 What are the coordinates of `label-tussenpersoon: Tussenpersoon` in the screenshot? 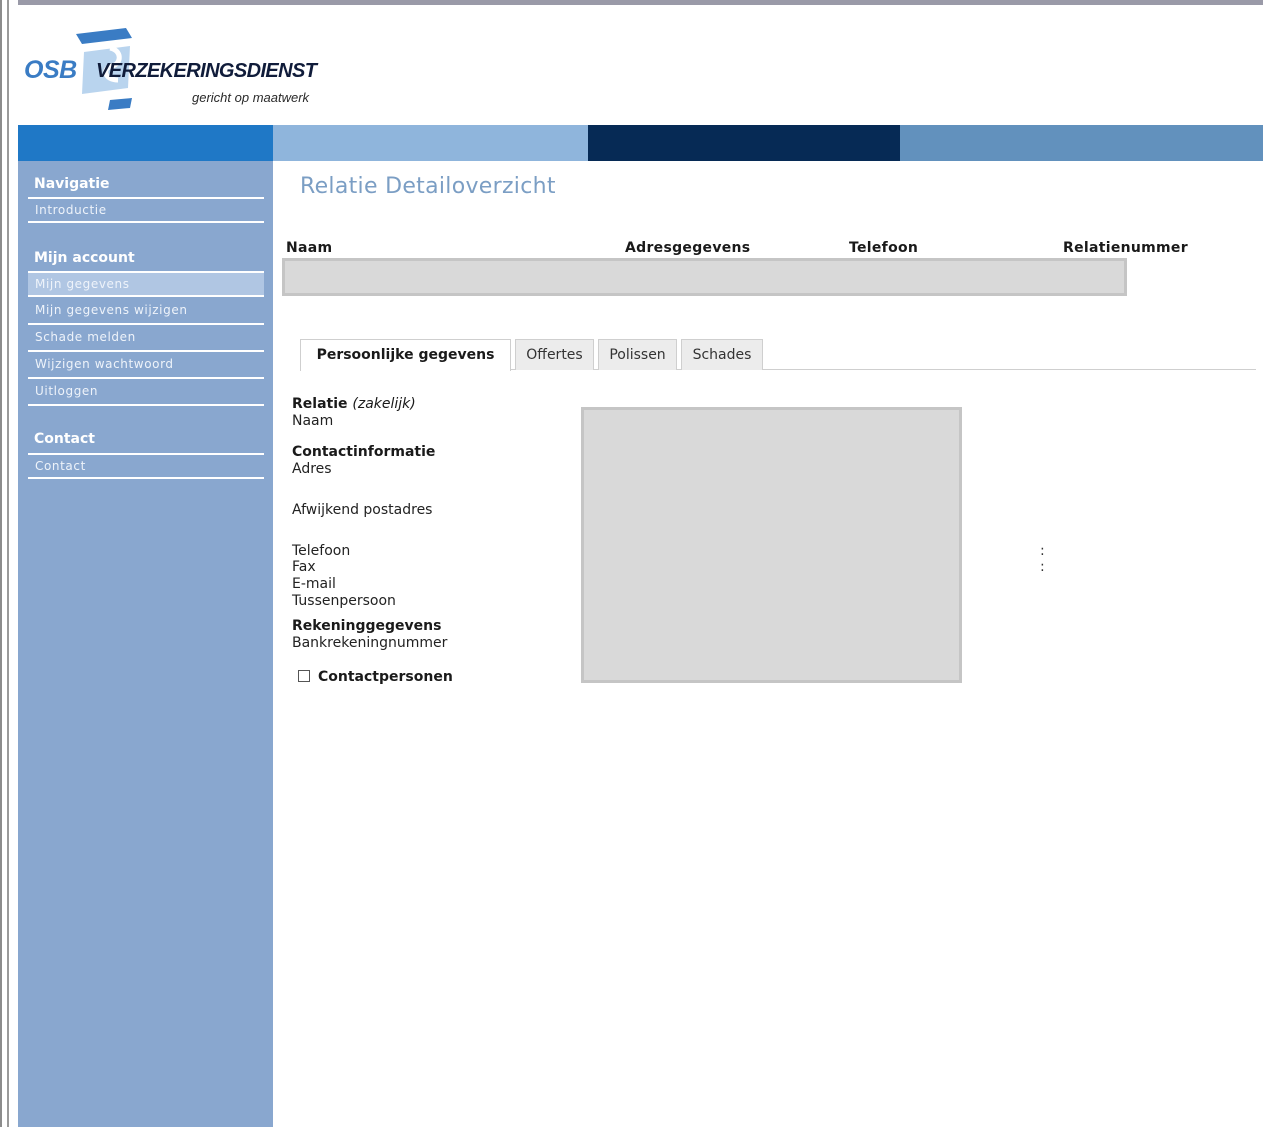 It's located at (344, 601).